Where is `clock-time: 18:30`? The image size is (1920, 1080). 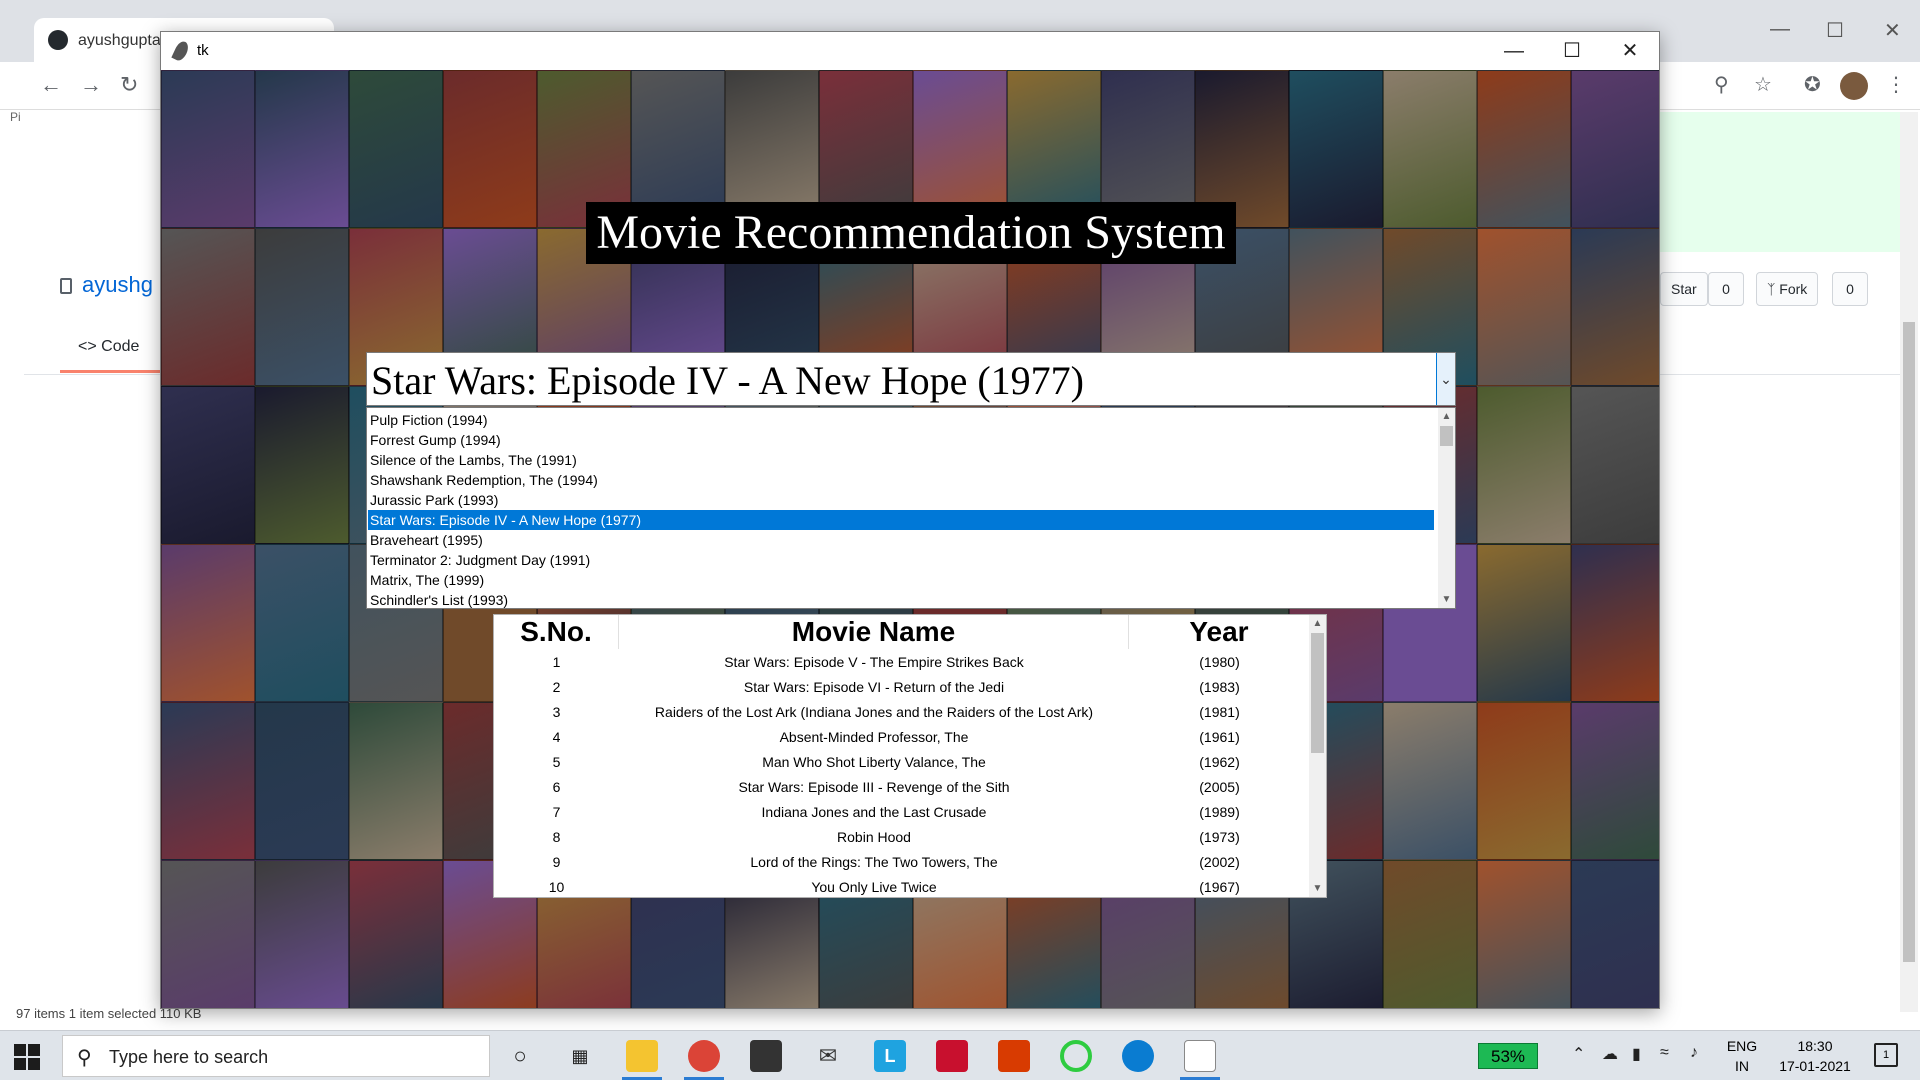
clock-time: 18:30 is located at coordinates (1815, 1046).